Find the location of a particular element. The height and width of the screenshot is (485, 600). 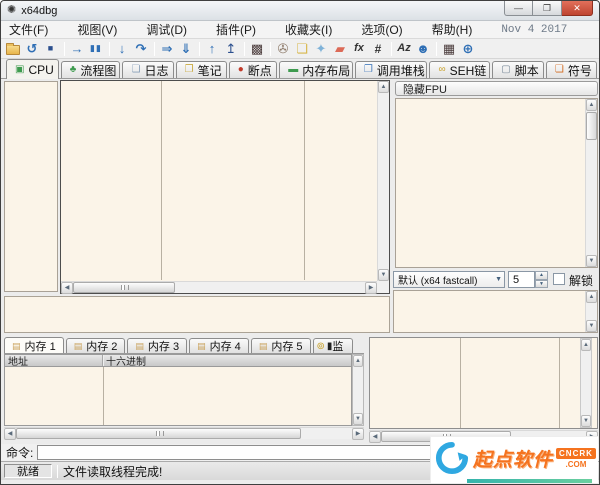

tab-call-stack: ❐ 调用堆栈 is located at coordinates (391, 69).